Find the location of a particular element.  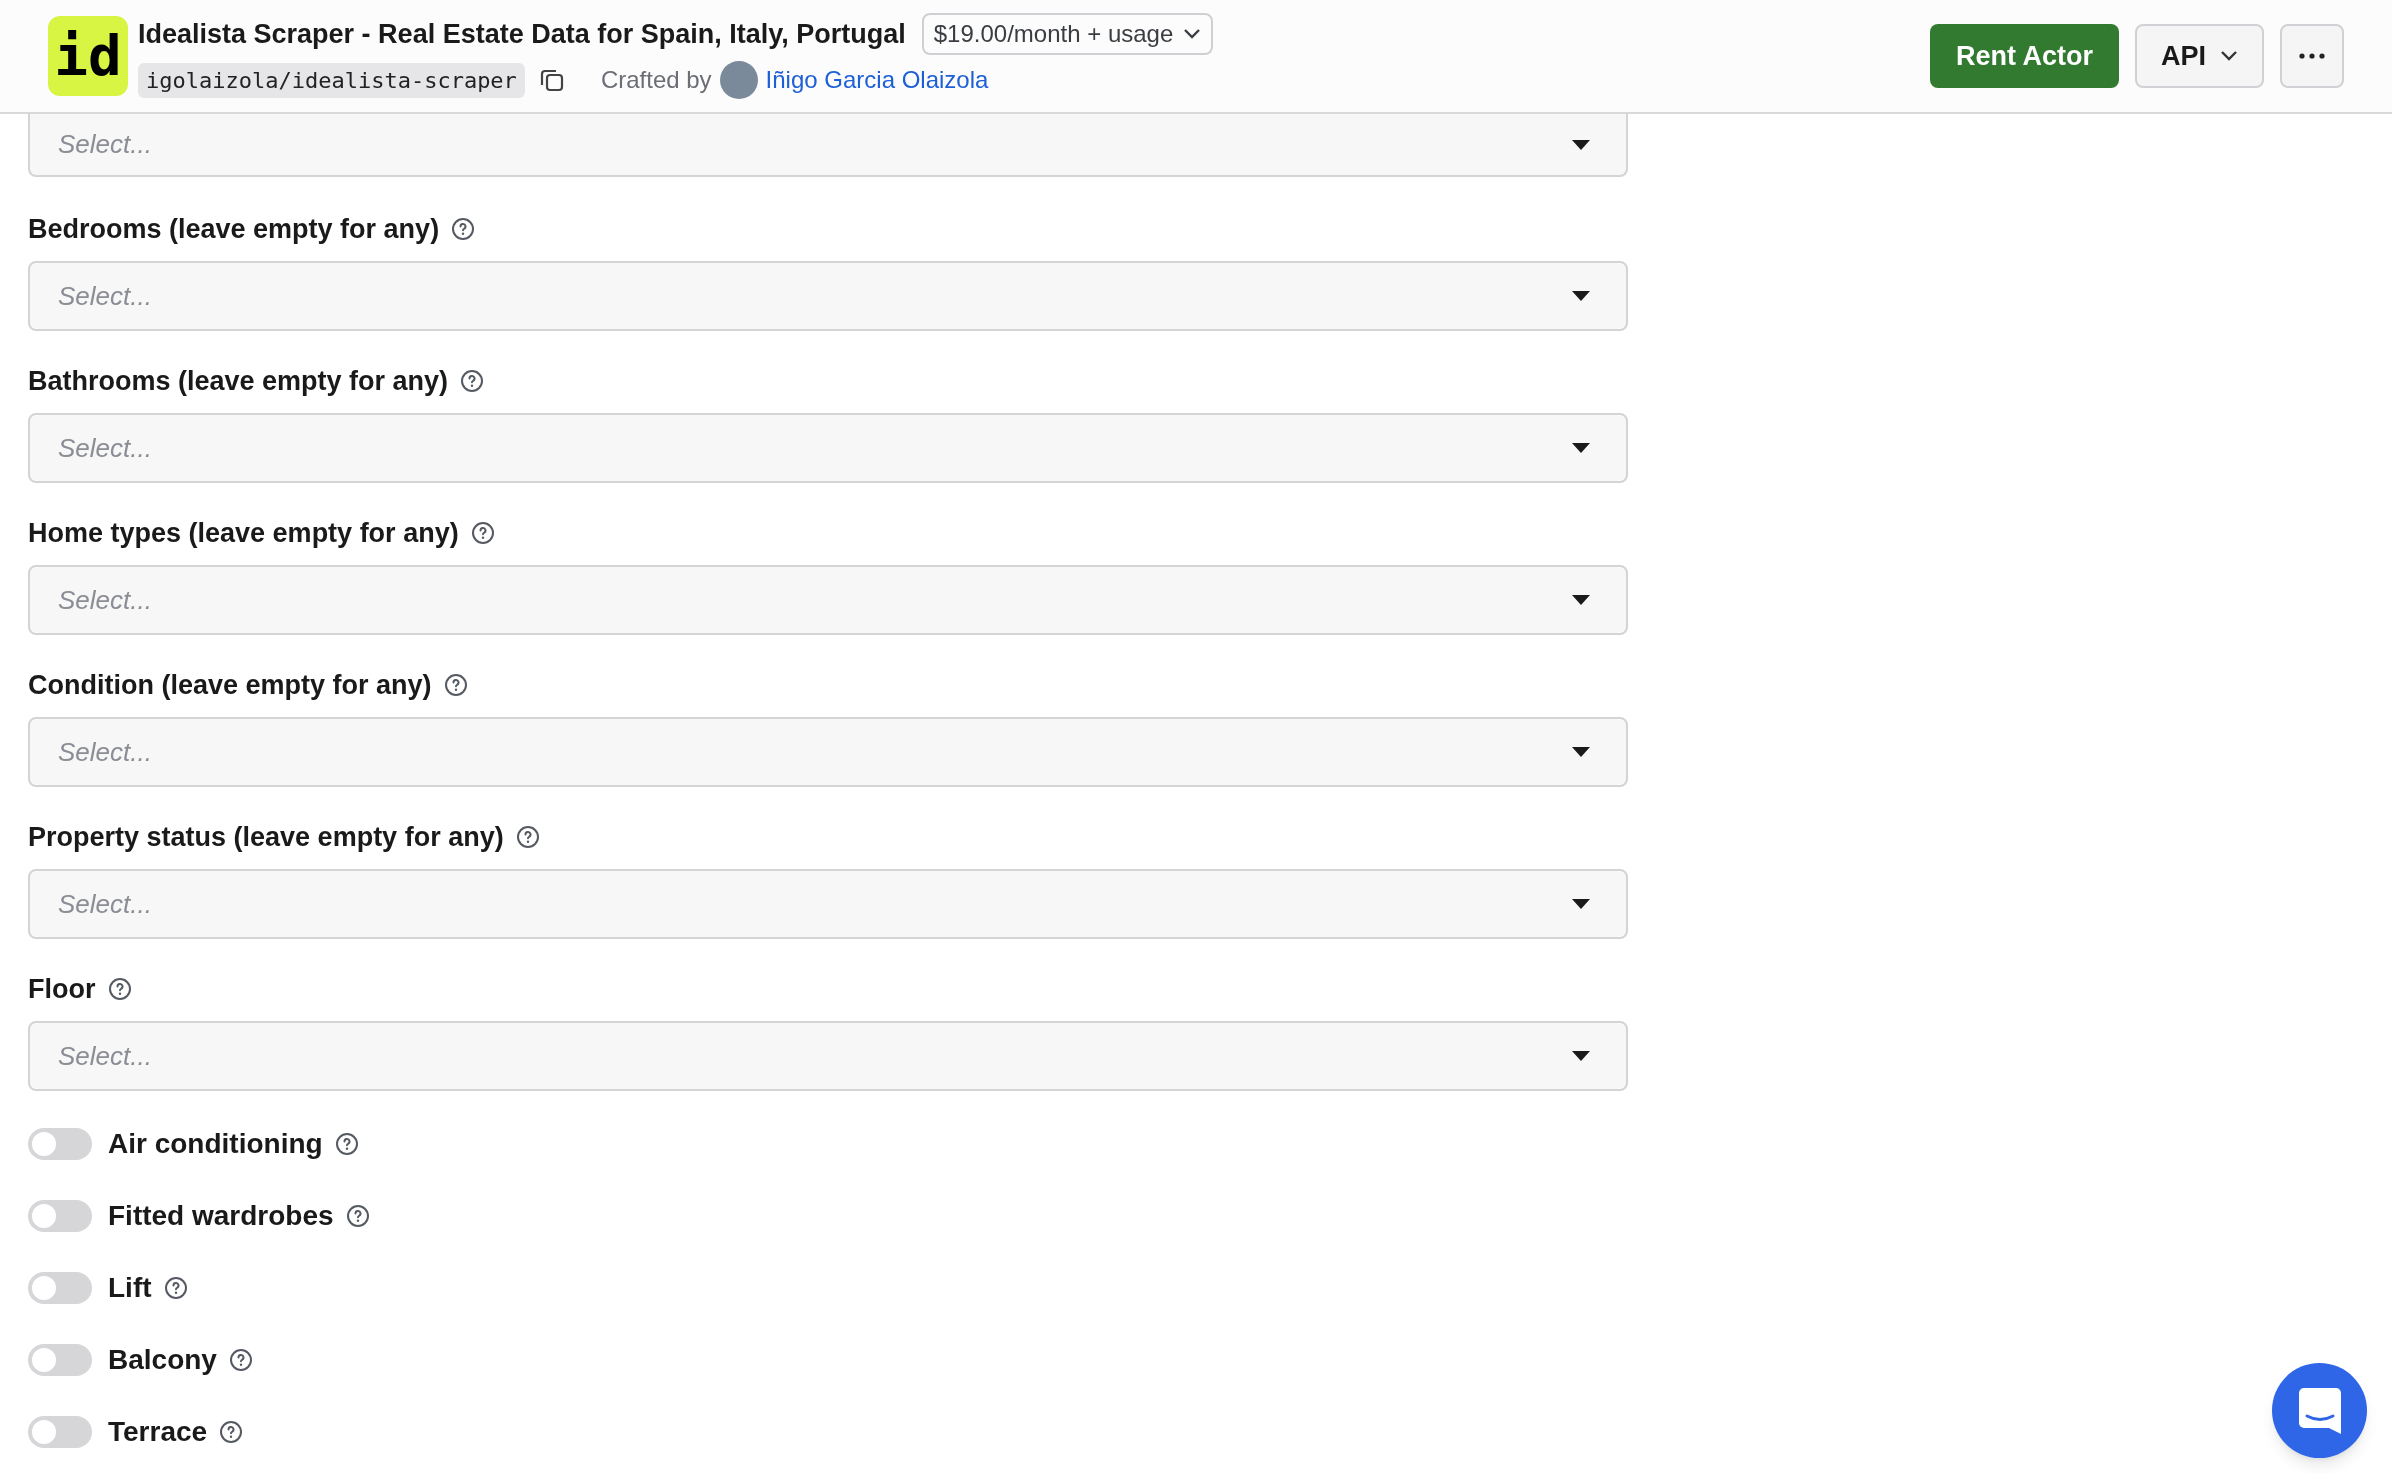

pricing-dropdown: $19.00/month + usage is located at coordinates (1067, 34).